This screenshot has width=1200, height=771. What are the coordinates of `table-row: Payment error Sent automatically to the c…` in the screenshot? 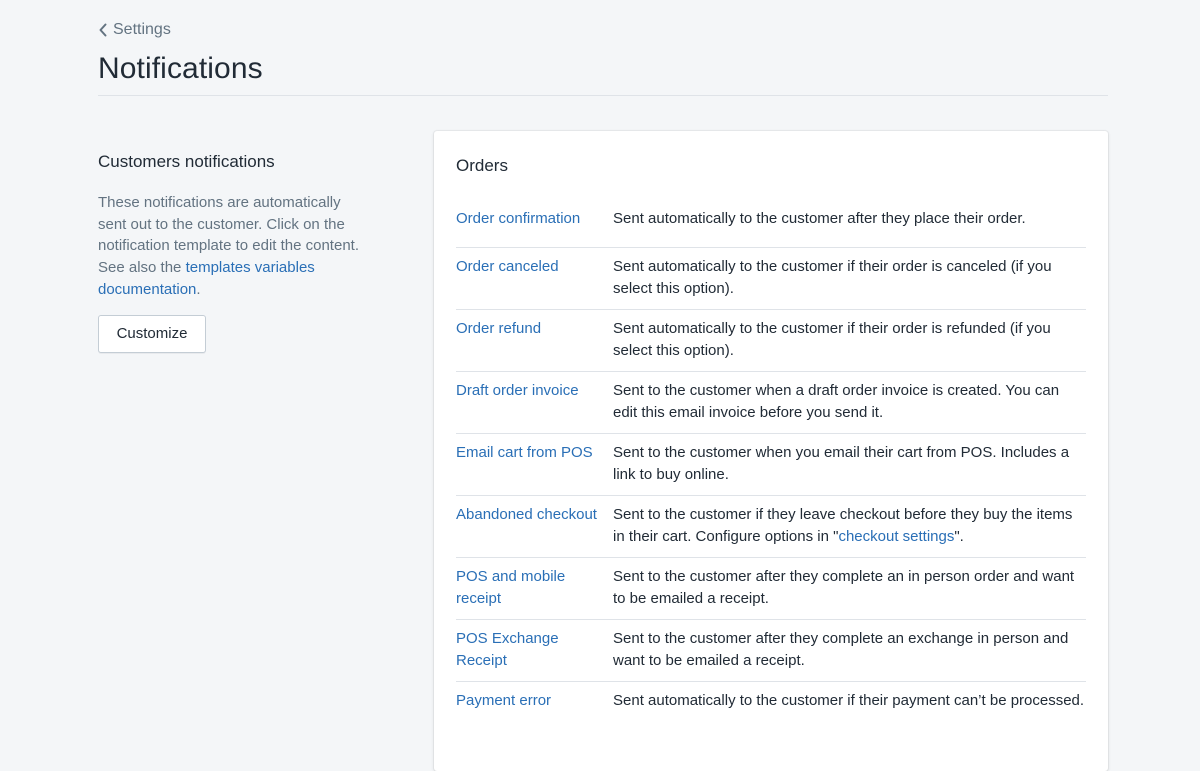 It's located at (771, 713).